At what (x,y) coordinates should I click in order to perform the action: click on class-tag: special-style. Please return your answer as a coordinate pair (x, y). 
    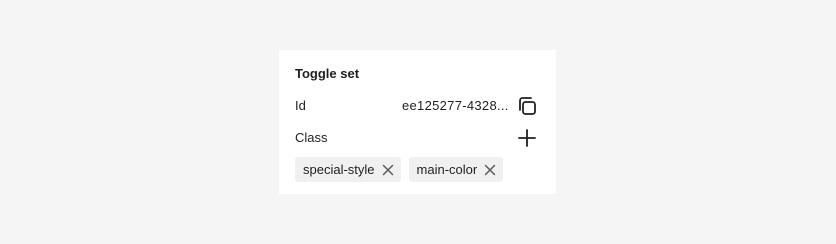
    Looking at the image, I should click on (348, 169).